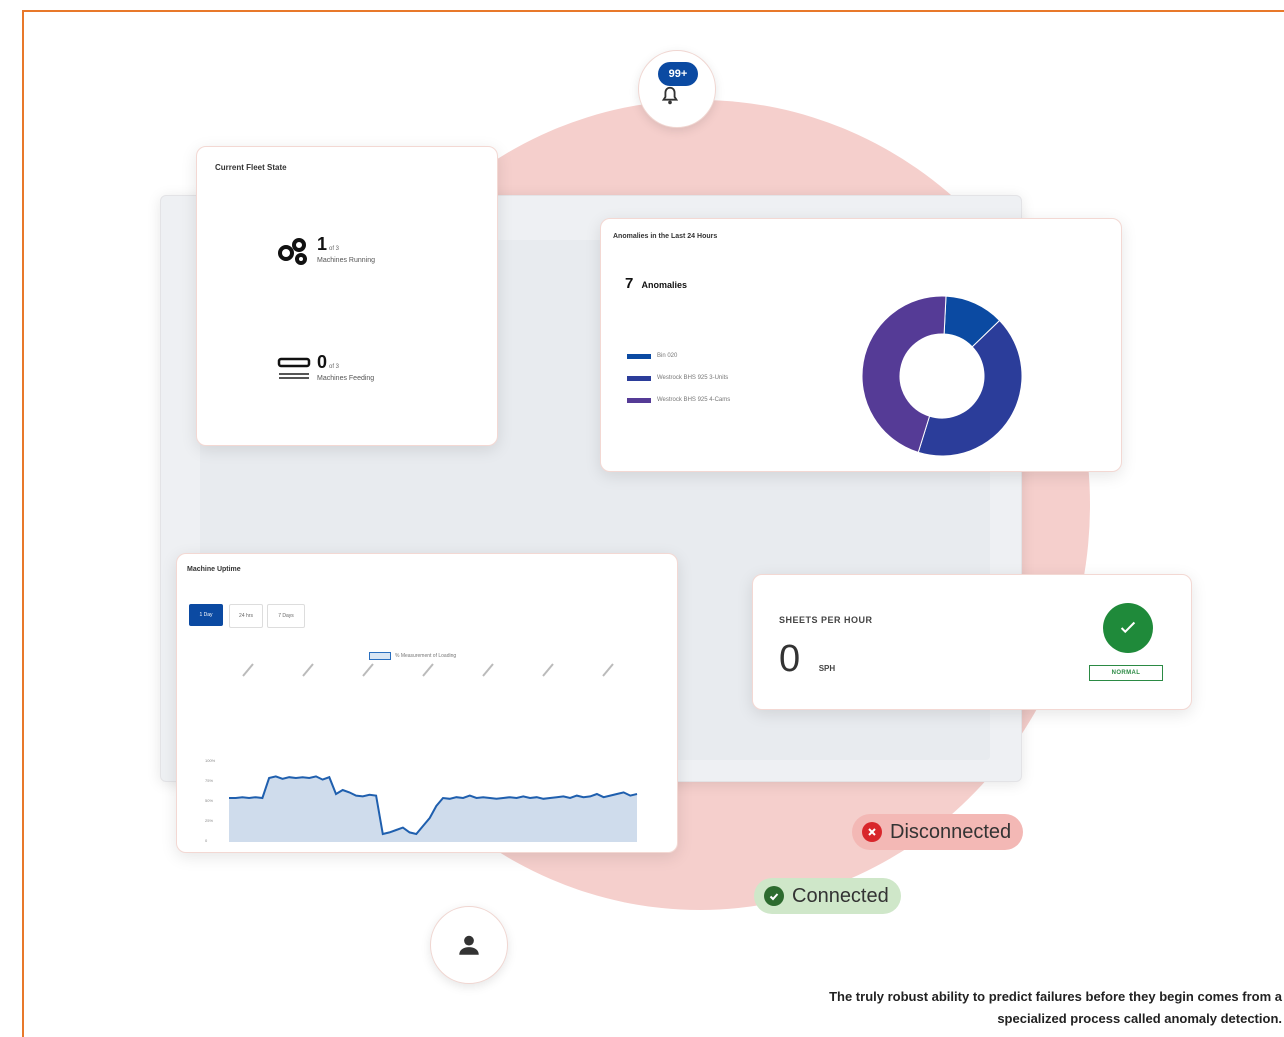 The height and width of the screenshot is (1037, 1284). What do you see at coordinates (942, 376) in the screenshot?
I see `anomalies-donut-chart` at bounding box center [942, 376].